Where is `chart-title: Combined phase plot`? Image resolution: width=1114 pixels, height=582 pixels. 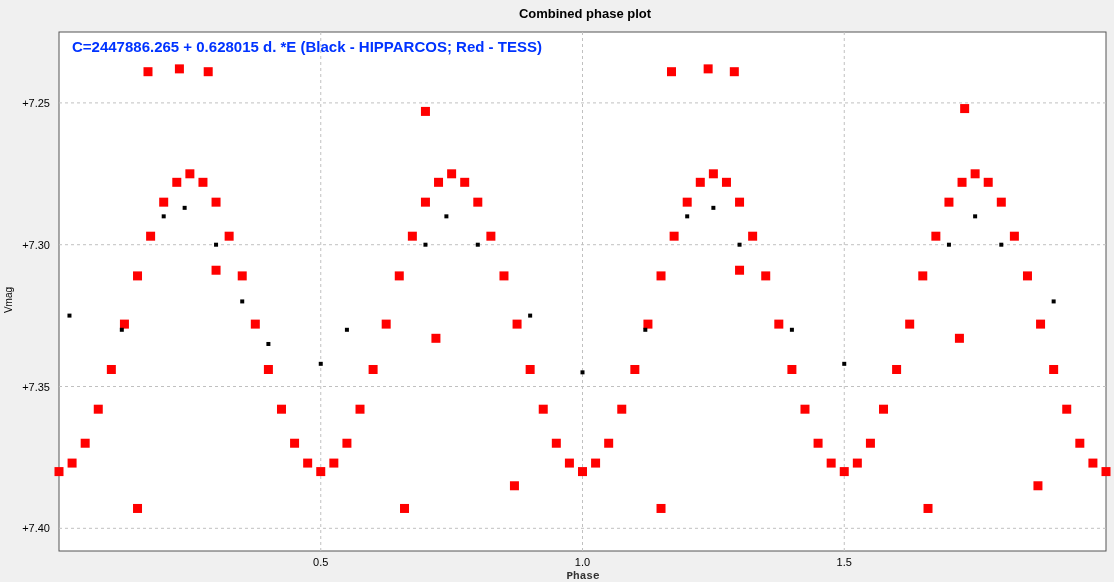 chart-title: Combined phase plot is located at coordinates (585, 13).